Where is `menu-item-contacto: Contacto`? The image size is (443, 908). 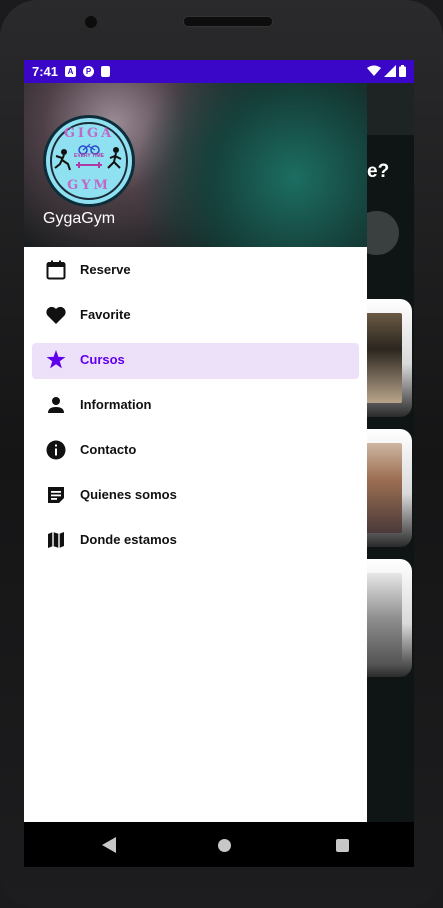
menu-item-contacto: Contacto is located at coordinates (195, 449).